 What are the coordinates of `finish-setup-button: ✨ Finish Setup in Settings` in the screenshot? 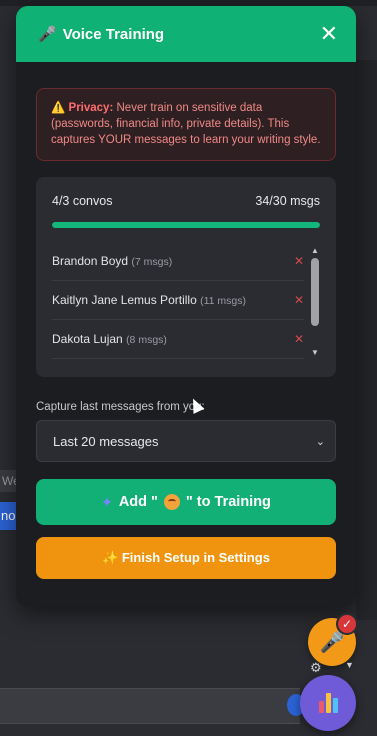 It's located at (186, 558).